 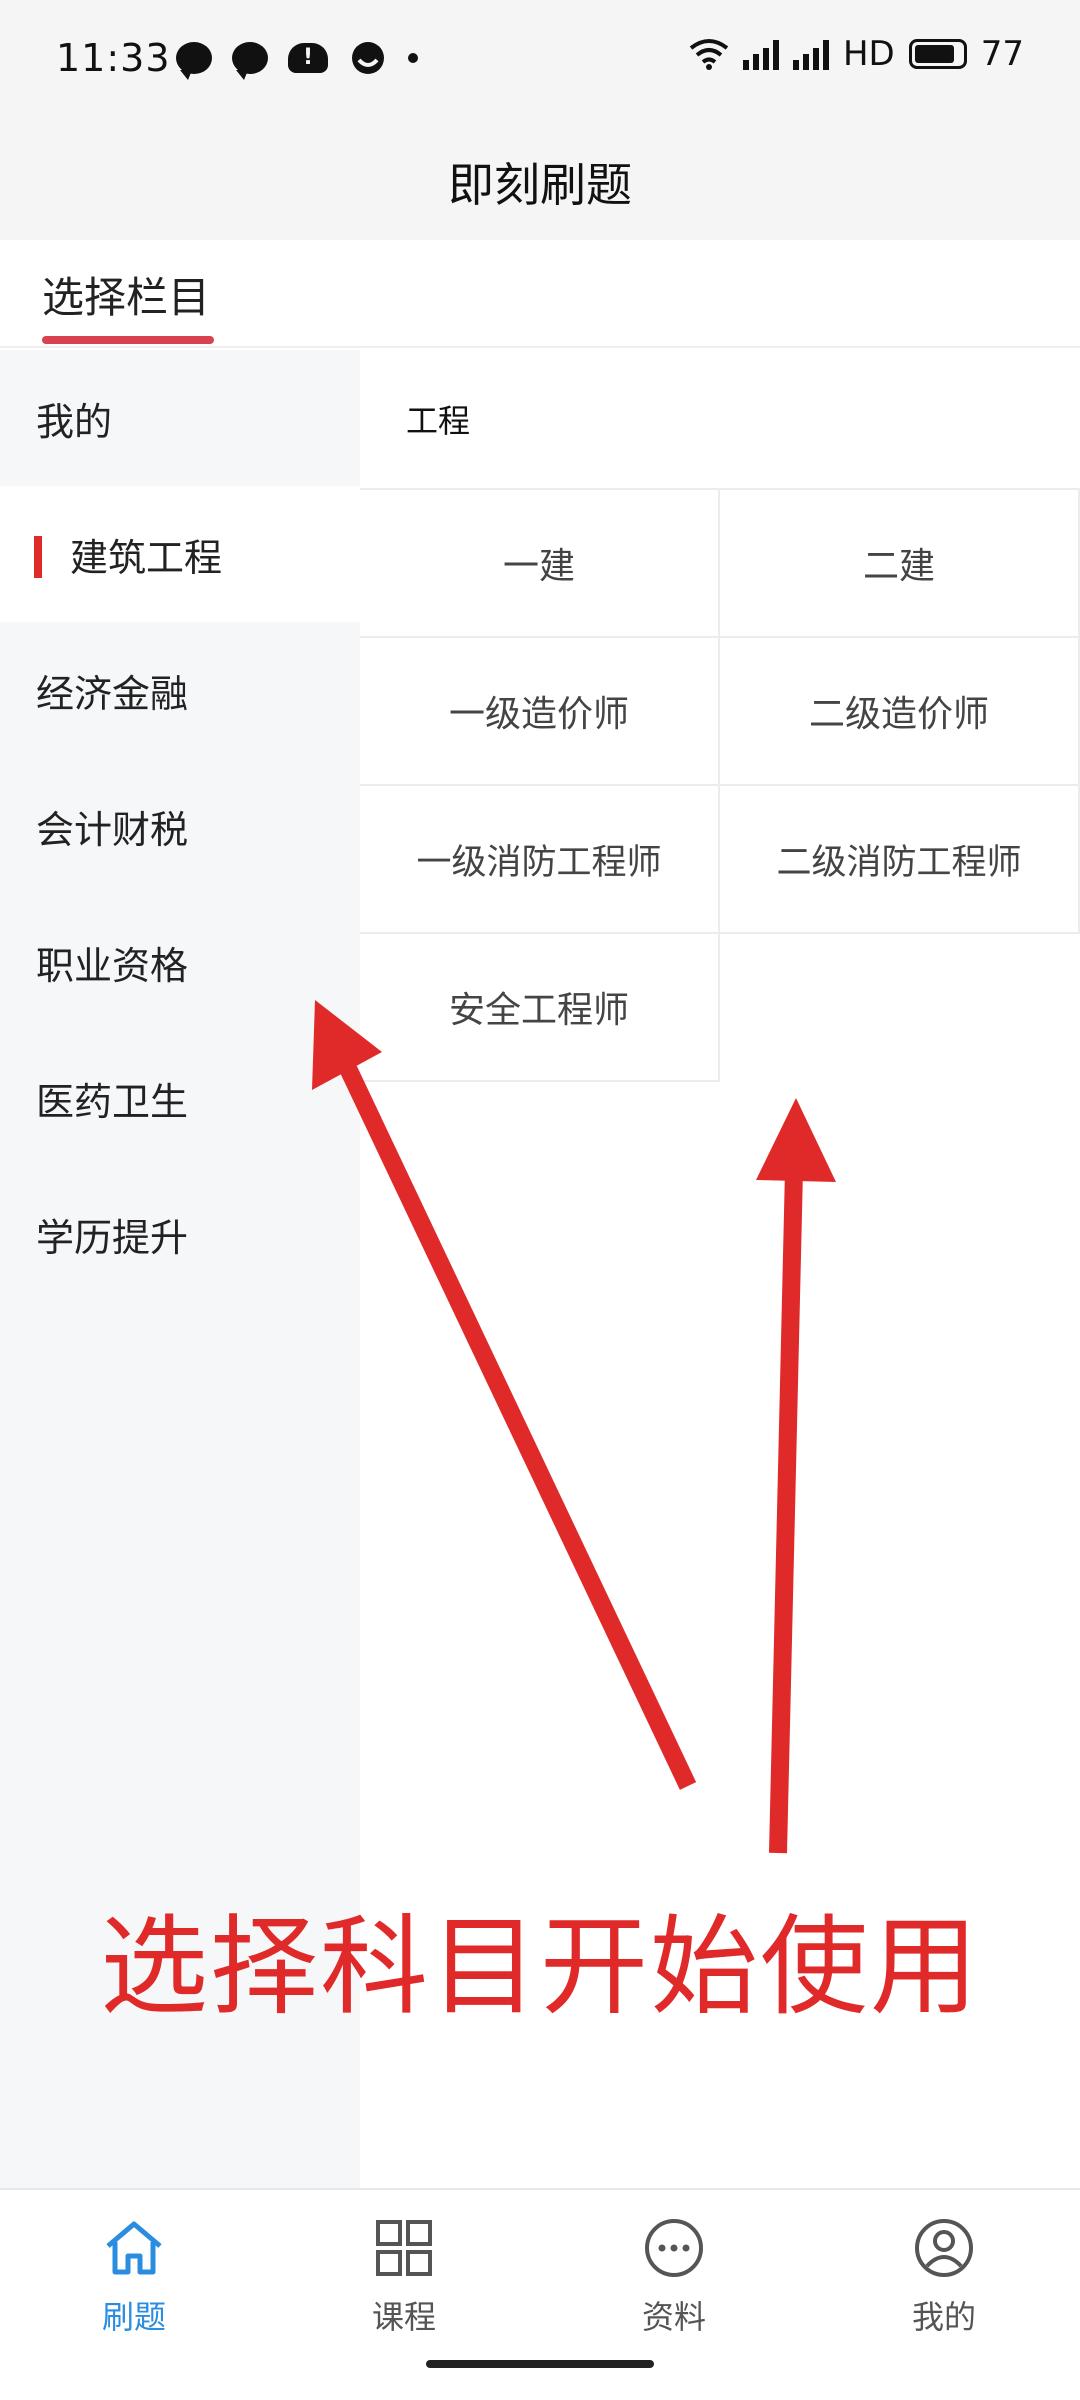 What do you see at coordinates (134, 2248) in the screenshot?
I see `home-icon` at bounding box center [134, 2248].